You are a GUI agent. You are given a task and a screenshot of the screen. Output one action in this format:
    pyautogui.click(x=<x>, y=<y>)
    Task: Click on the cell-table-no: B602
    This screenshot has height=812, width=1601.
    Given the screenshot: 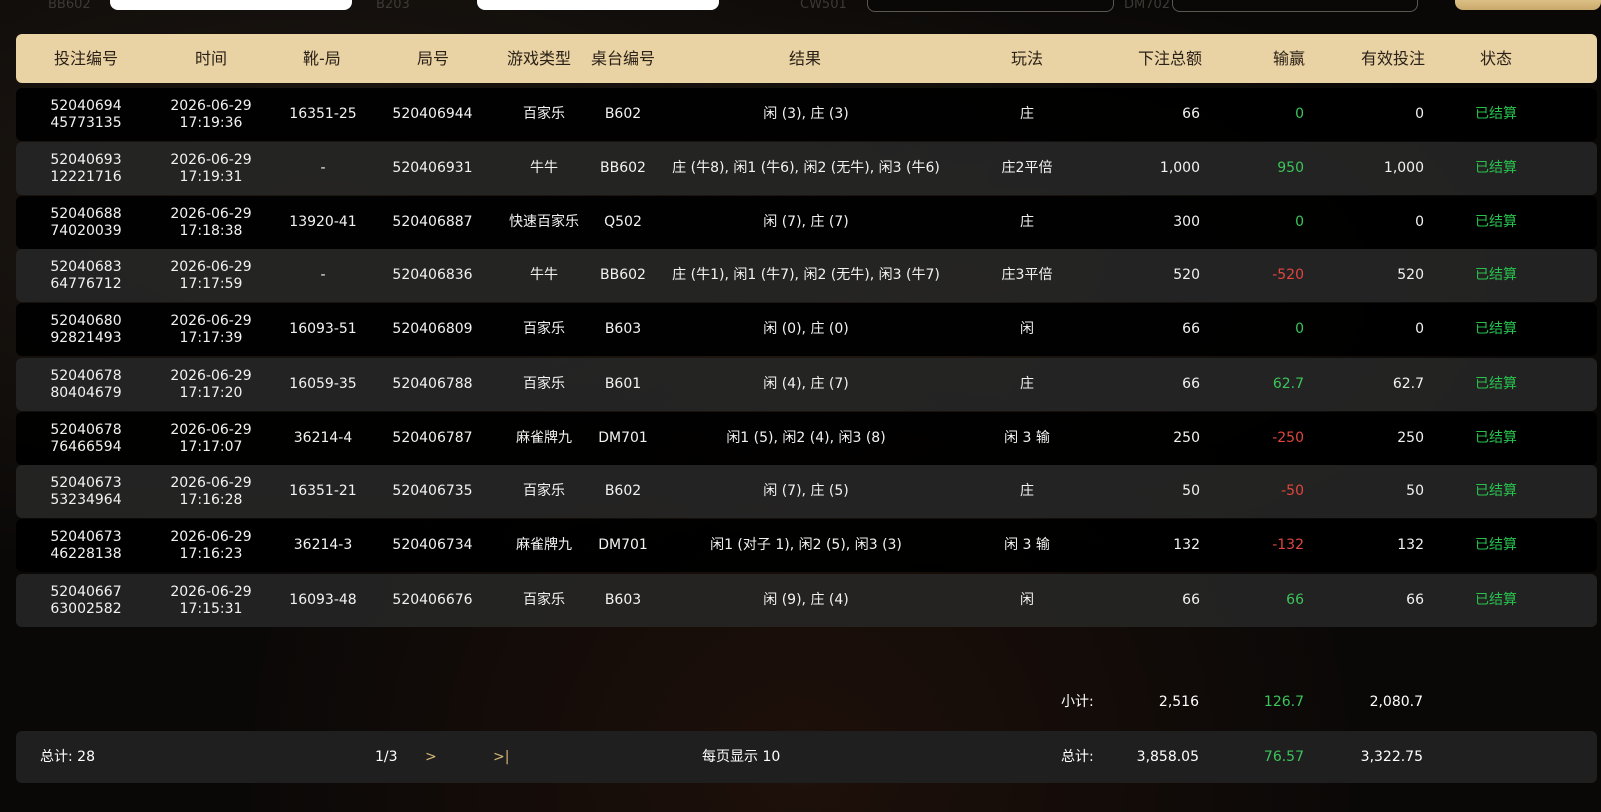 What is the action you would take?
    pyautogui.click(x=623, y=491)
    